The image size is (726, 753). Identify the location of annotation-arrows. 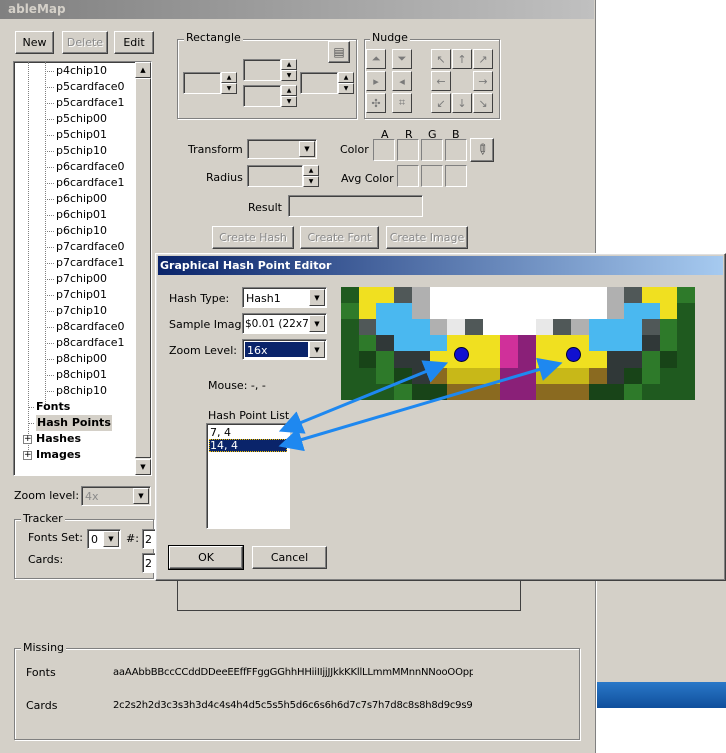
(420, 404).